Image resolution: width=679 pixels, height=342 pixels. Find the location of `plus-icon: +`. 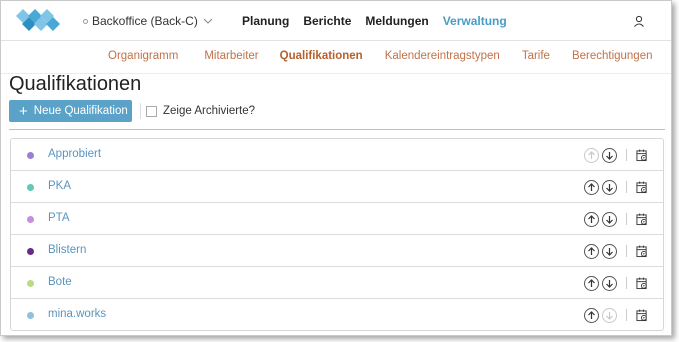

plus-icon: + is located at coordinates (23, 111).